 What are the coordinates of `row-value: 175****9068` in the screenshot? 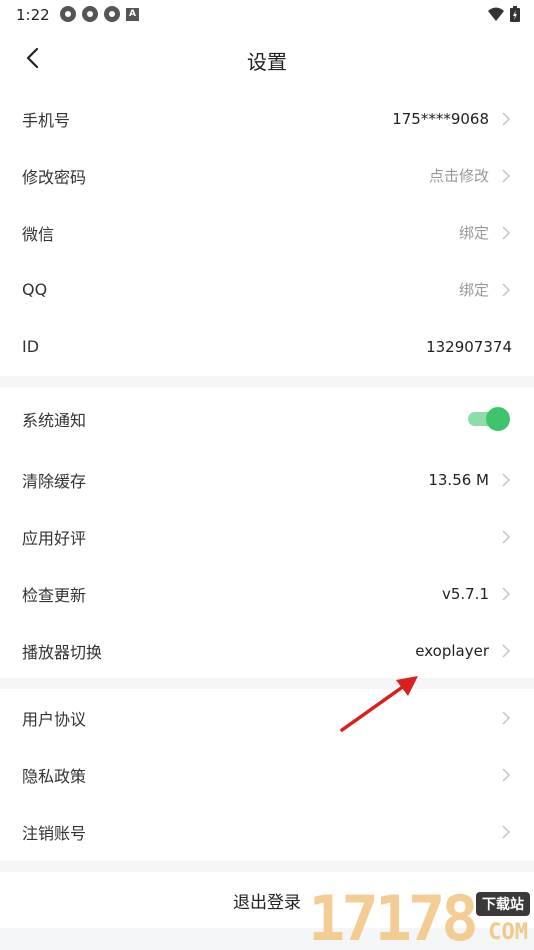 It's located at (440, 118).